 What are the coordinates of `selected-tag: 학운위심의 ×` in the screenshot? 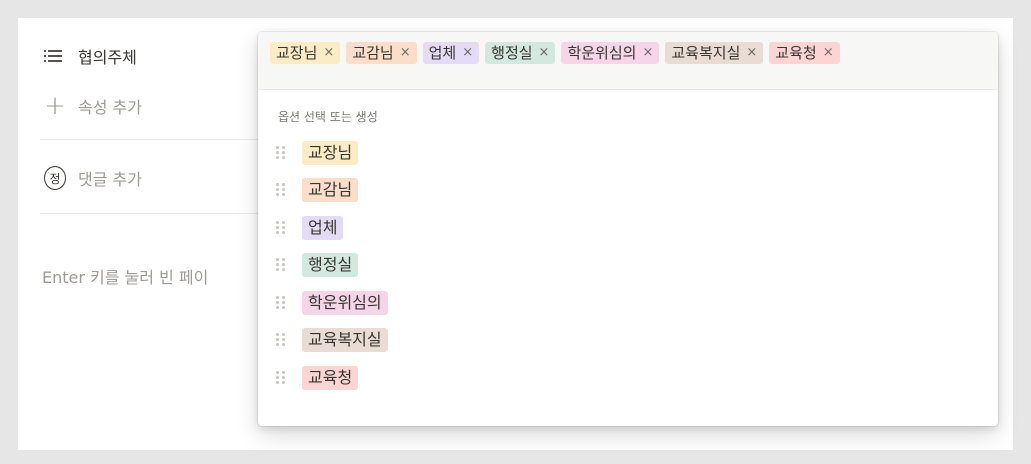 It's located at (610, 53).